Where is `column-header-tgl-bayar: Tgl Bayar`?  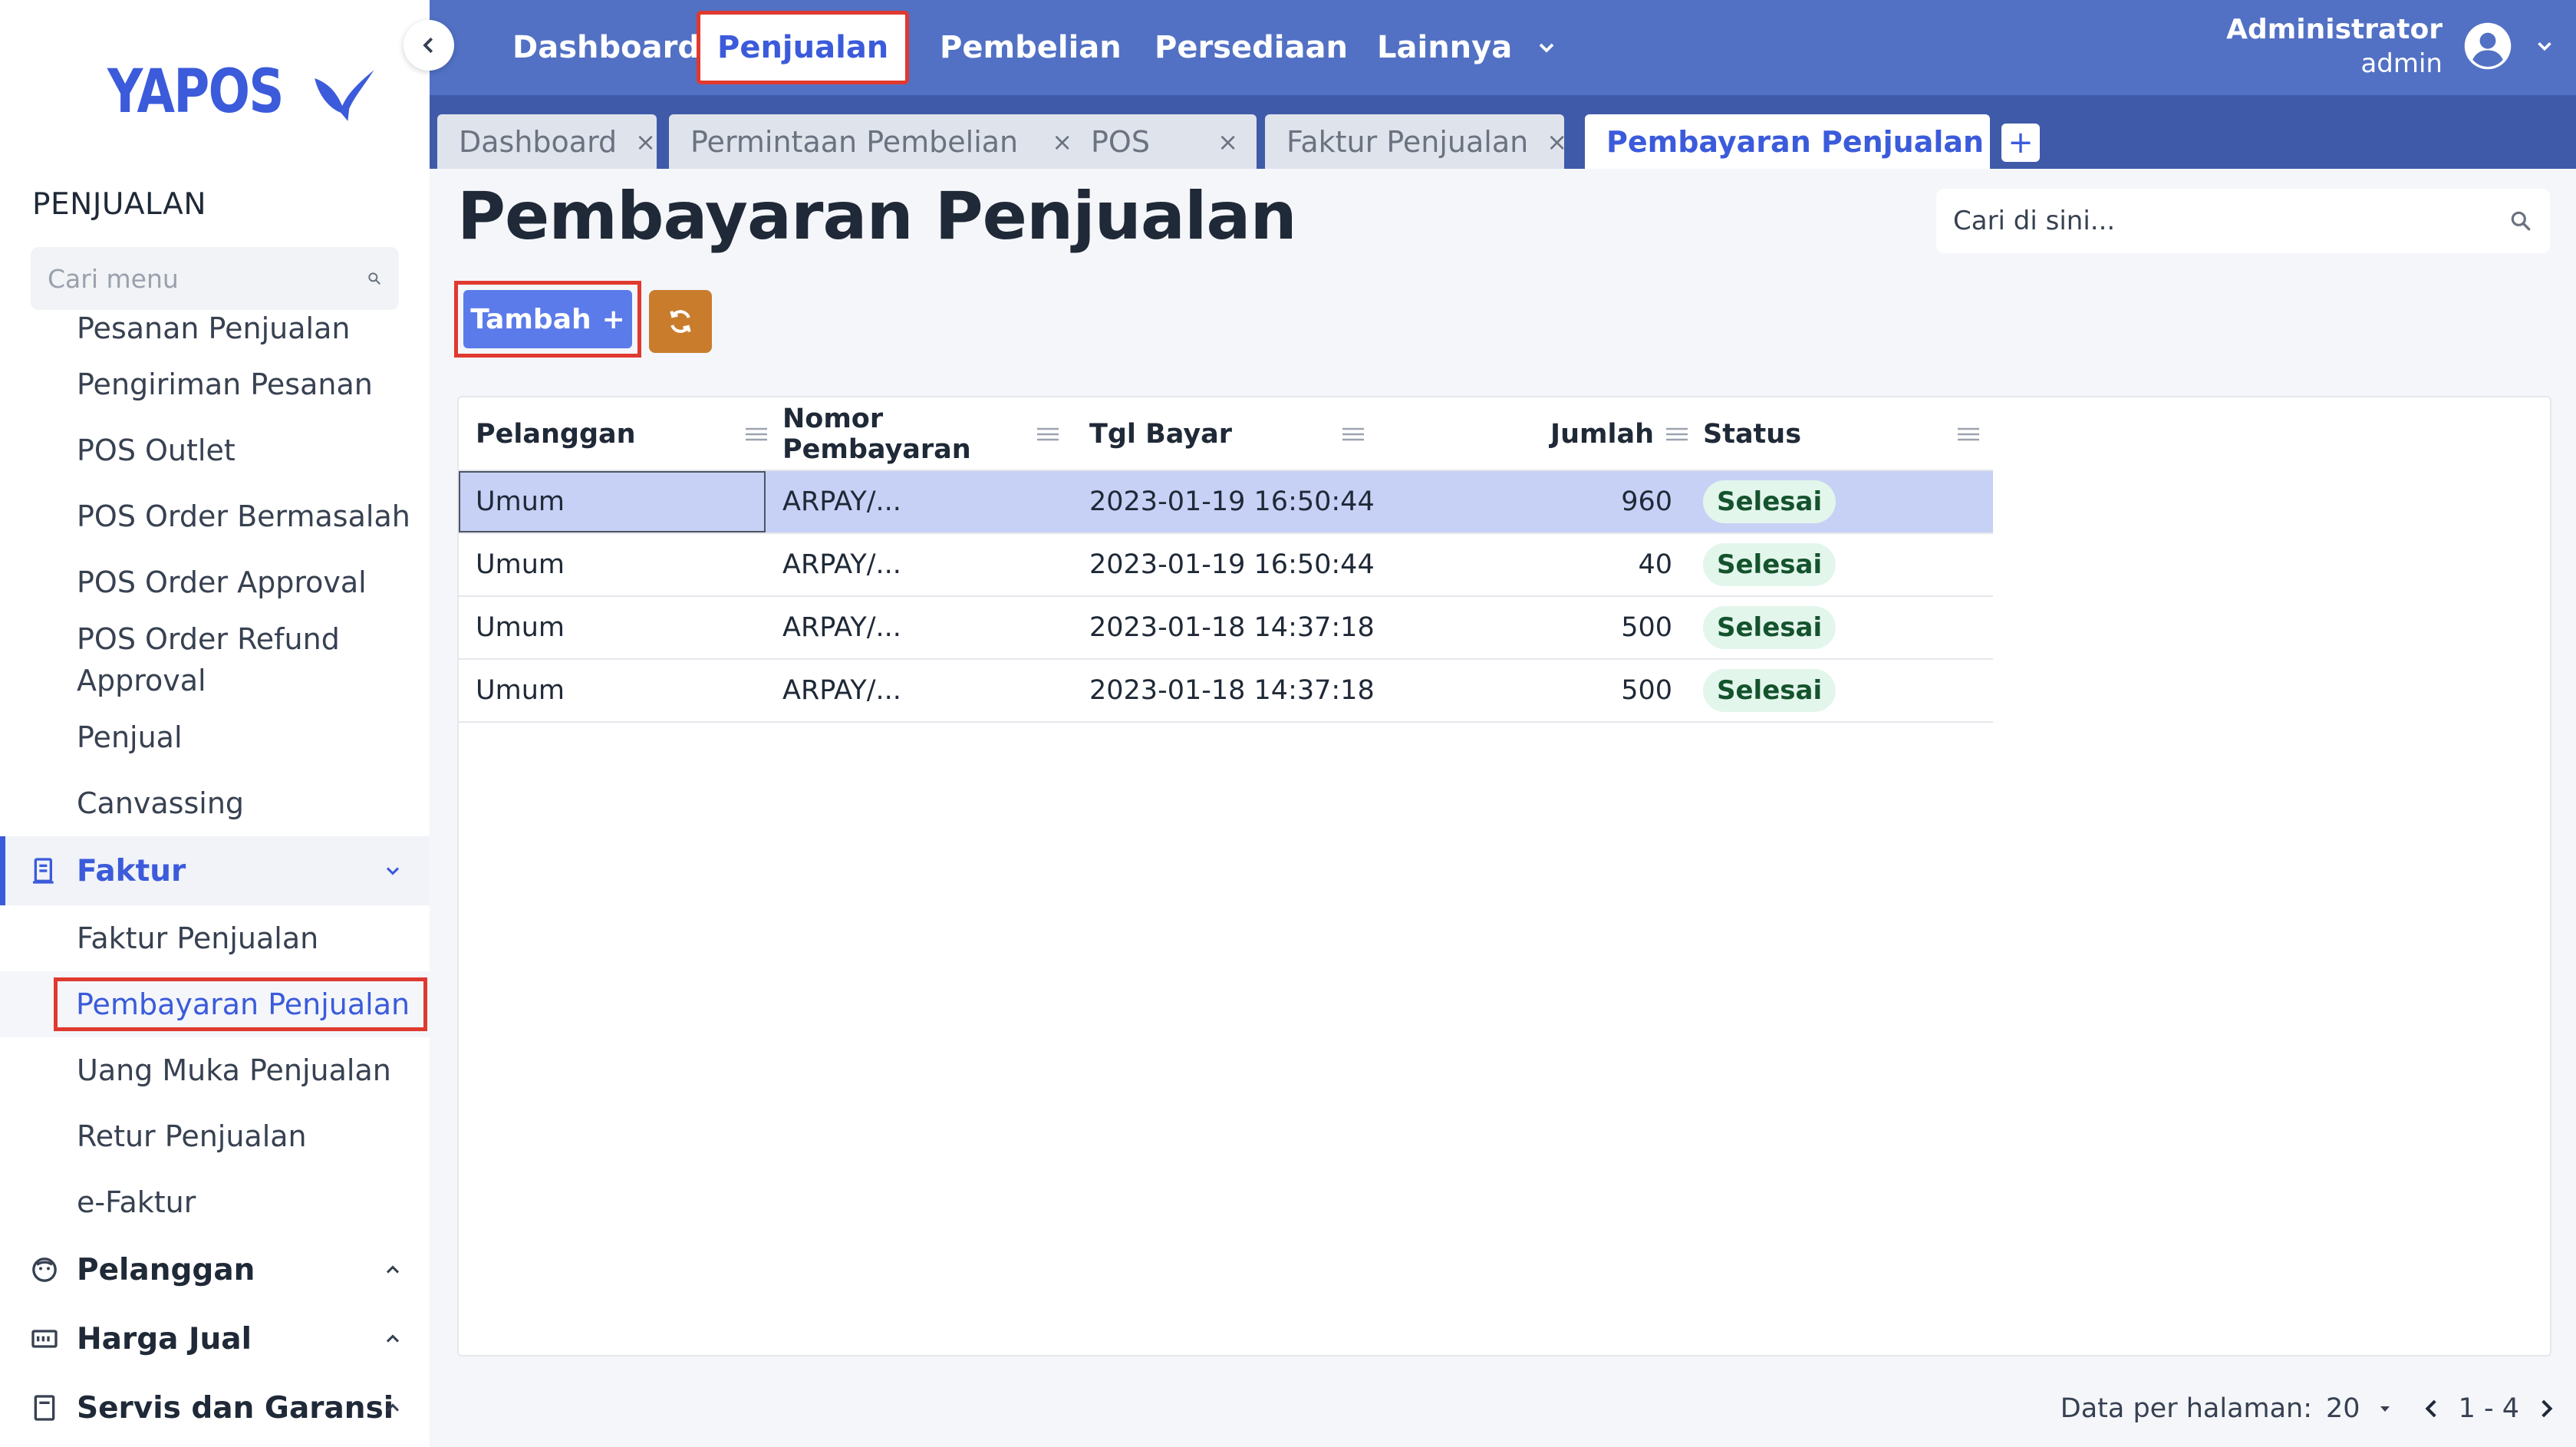
column-header-tgl-bayar: Tgl Bayar is located at coordinates (1235, 434).